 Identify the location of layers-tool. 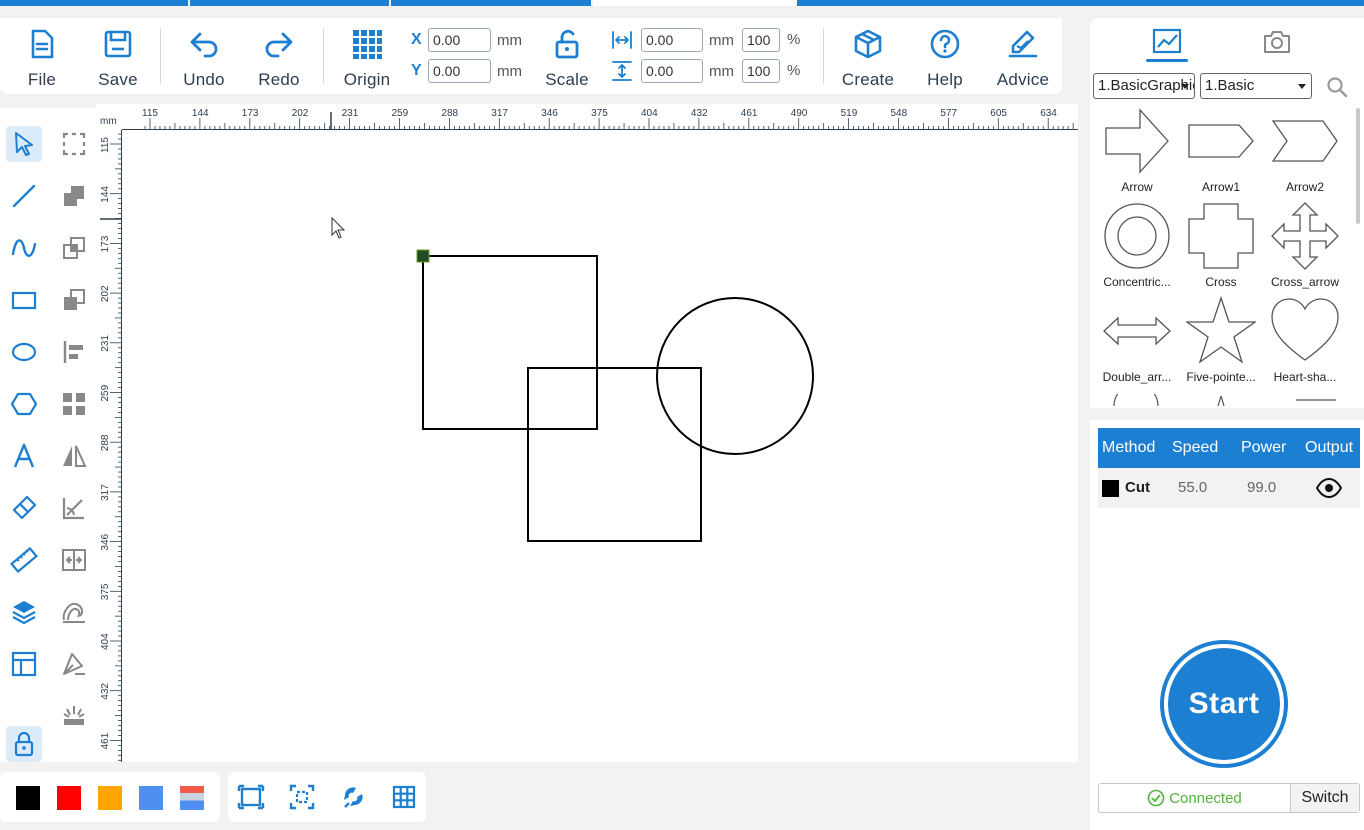
(24, 612).